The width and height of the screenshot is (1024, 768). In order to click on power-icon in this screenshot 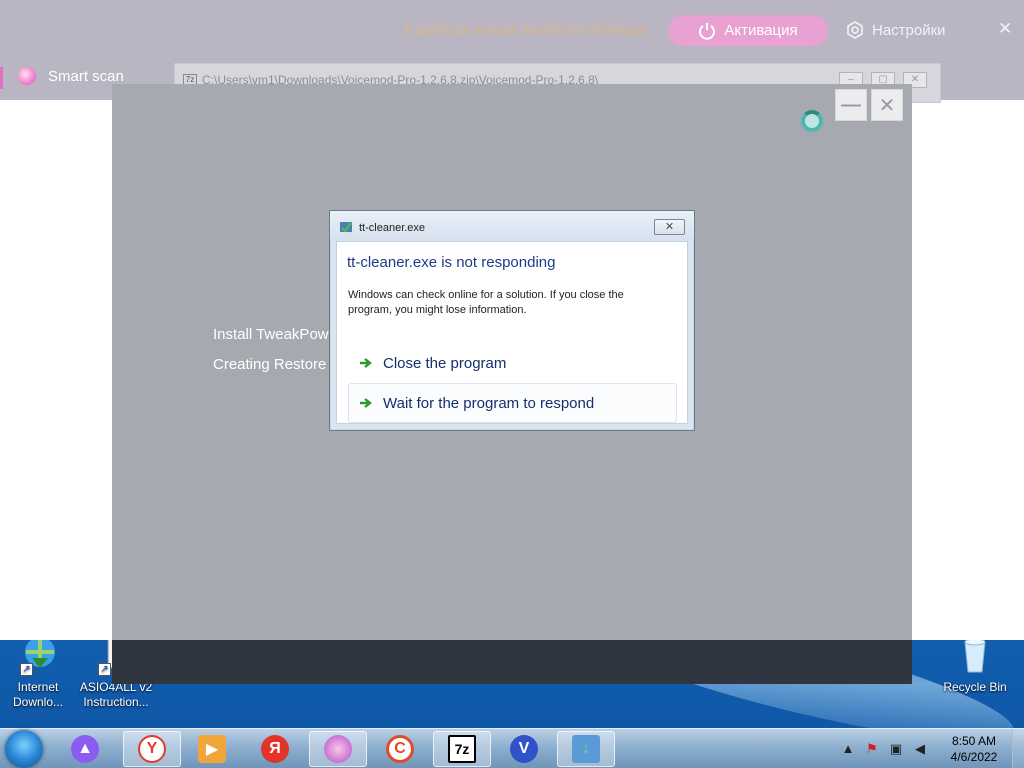, I will do `click(707, 31)`.